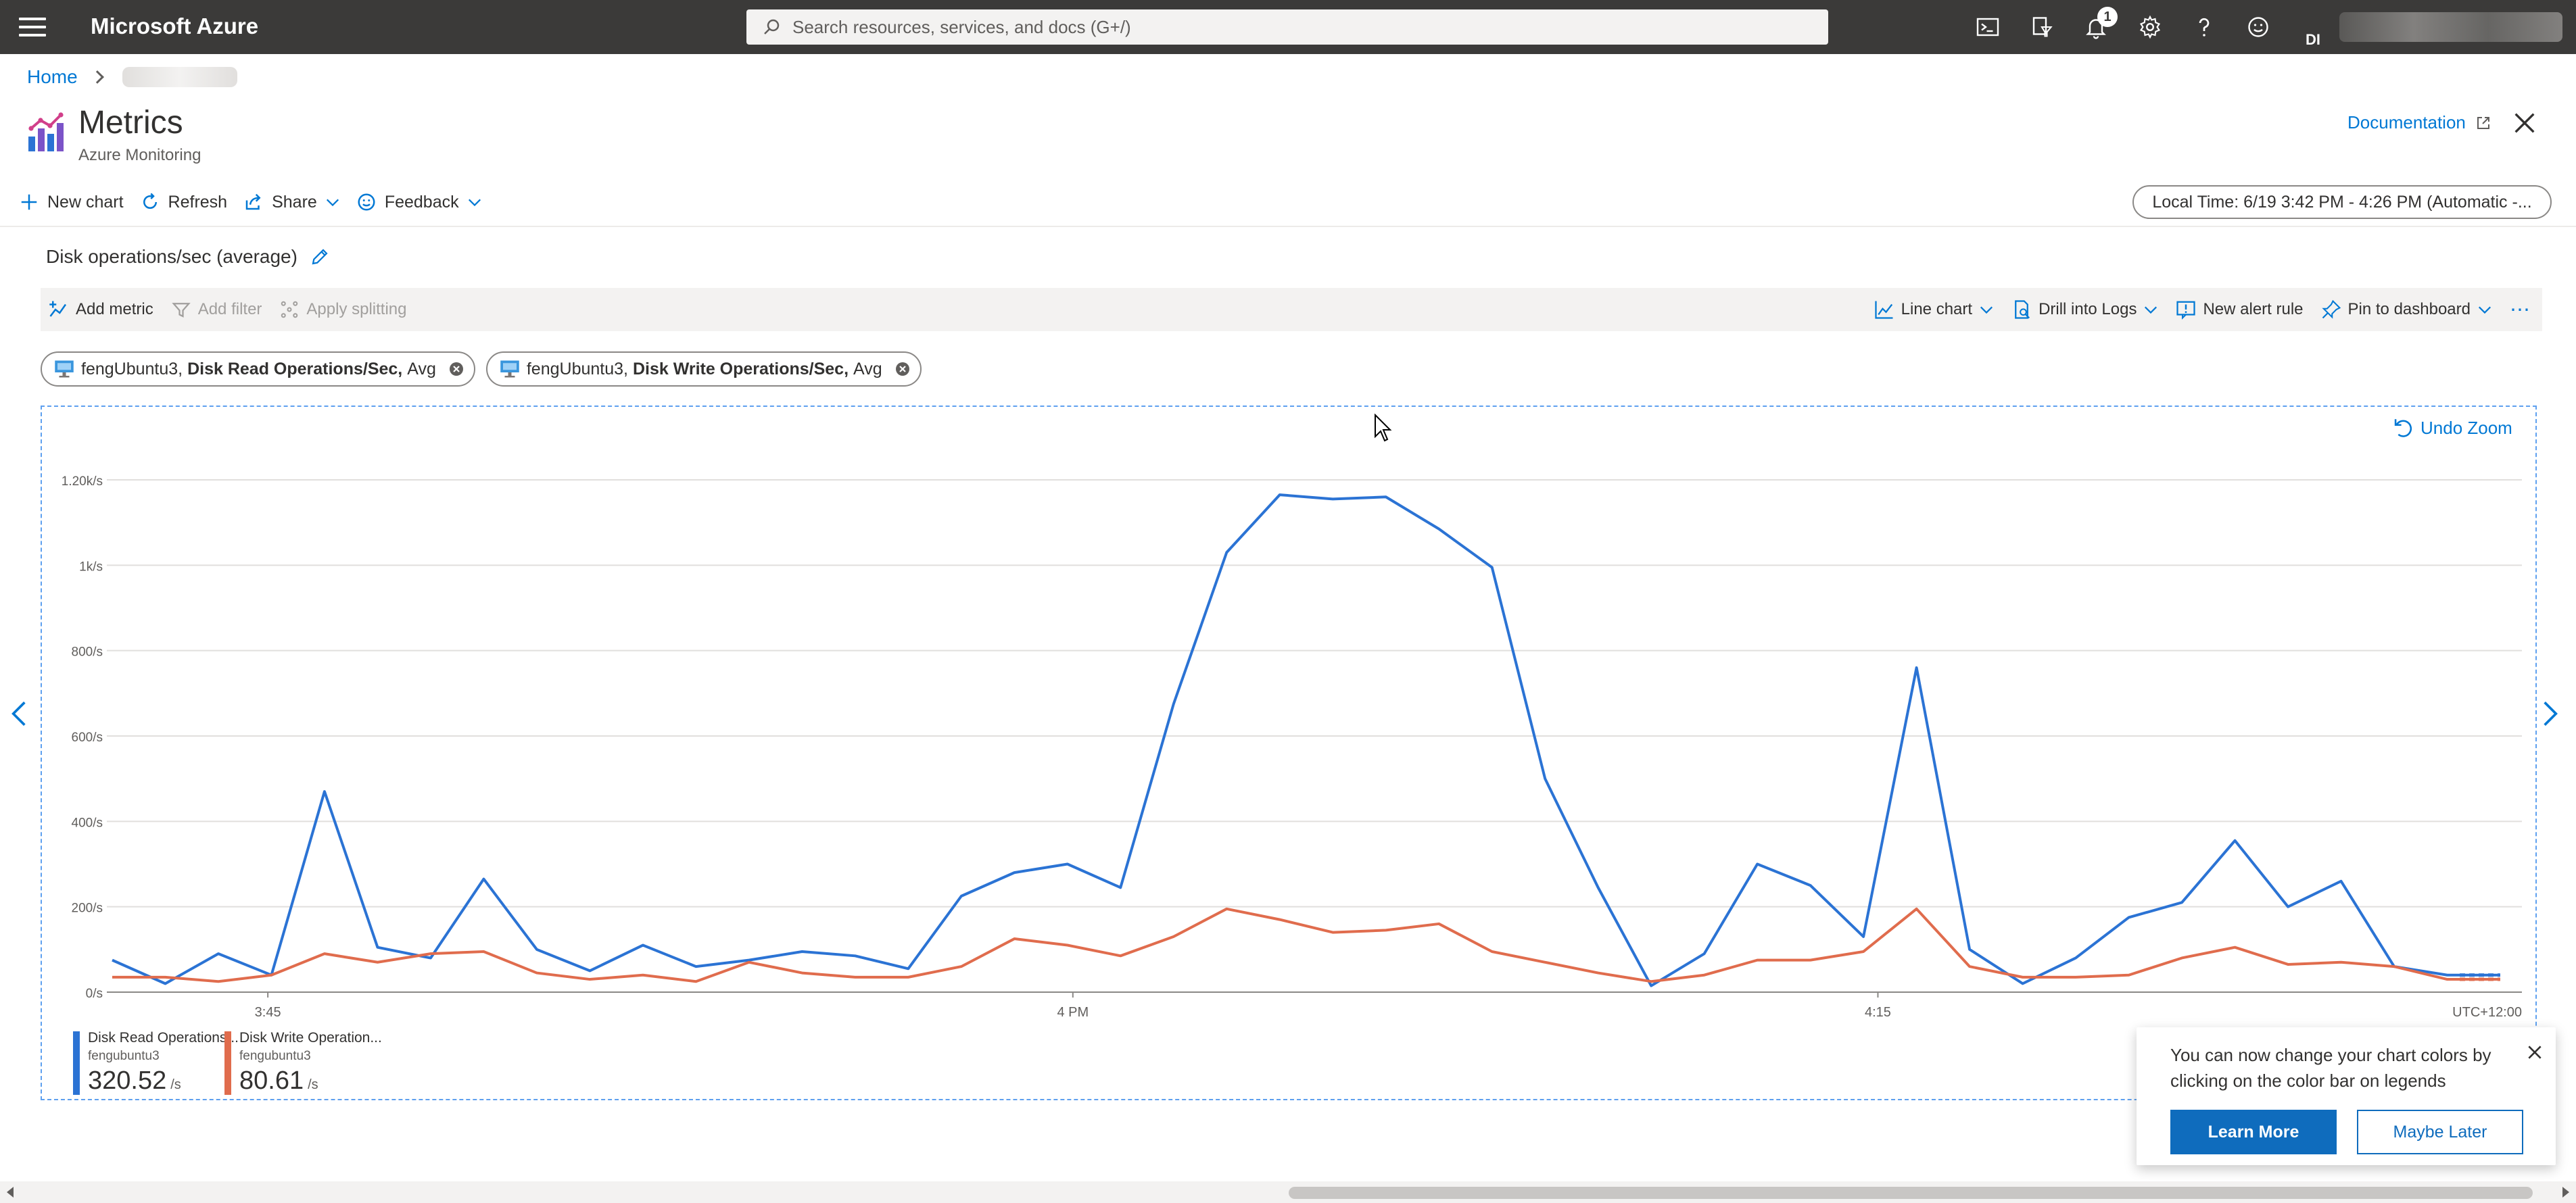  What do you see at coordinates (1288, 1192) in the screenshot?
I see `horizontal-scrollbar` at bounding box center [1288, 1192].